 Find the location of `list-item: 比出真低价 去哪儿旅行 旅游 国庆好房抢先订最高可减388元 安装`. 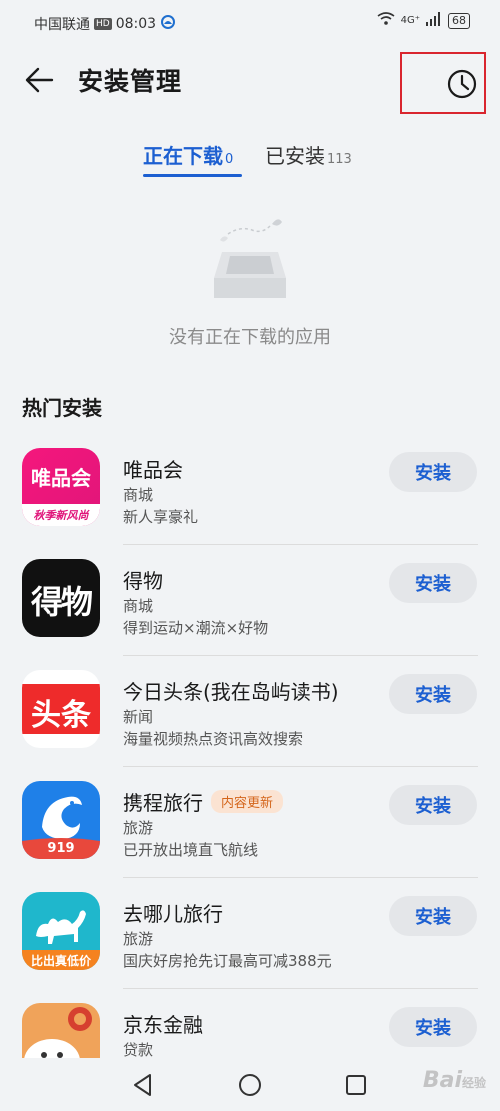

list-item: 比出真低价 去哪儿旅行 旅游 国庆好房抢先订最高可减388元 安装 is located at coordinates (250, 935).